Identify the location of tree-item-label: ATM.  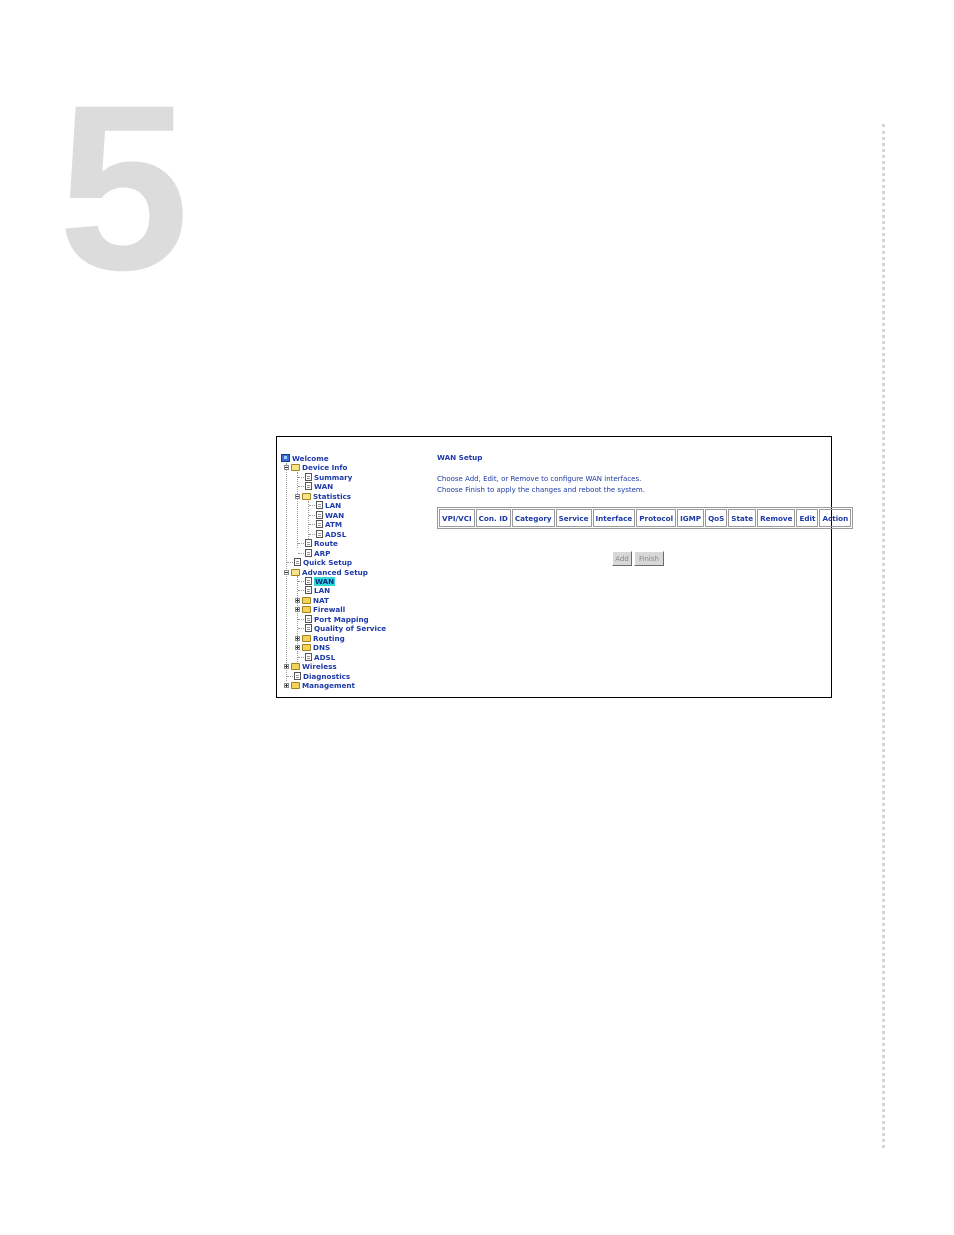
(334, 524).